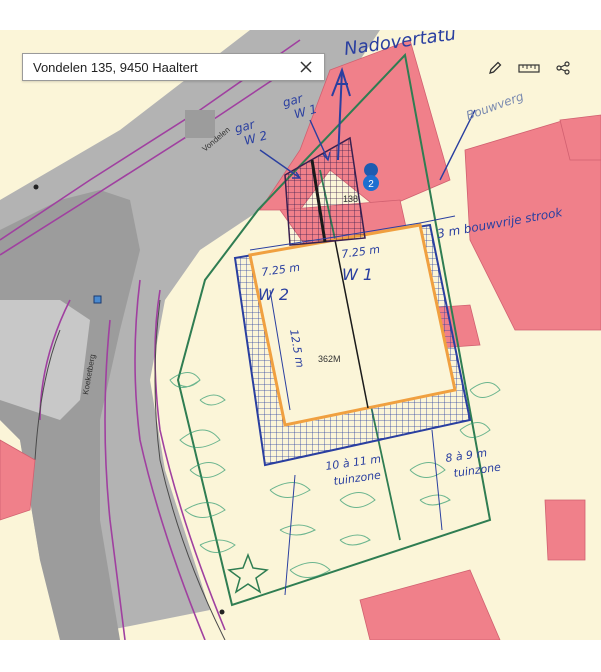 The width and height of the screenshot is (601, 672). I want to click on share-button, so click(563, 68).